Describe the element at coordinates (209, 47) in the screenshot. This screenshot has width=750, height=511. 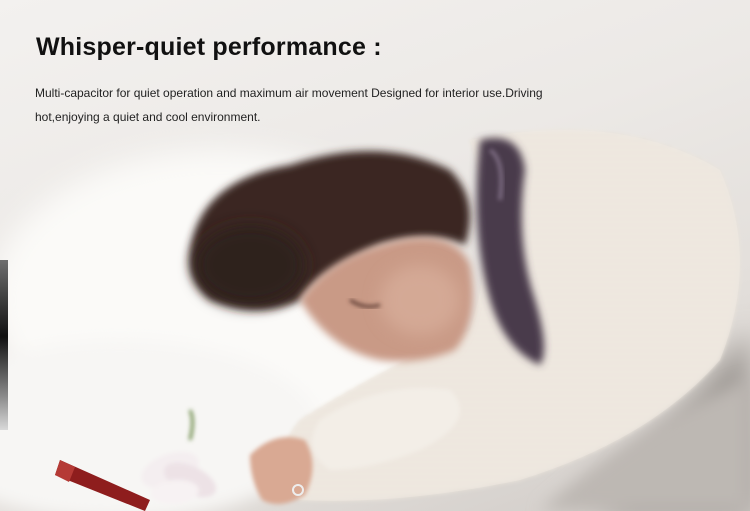
I see `banner-headline: Whisper-quiet performance :` at that location.